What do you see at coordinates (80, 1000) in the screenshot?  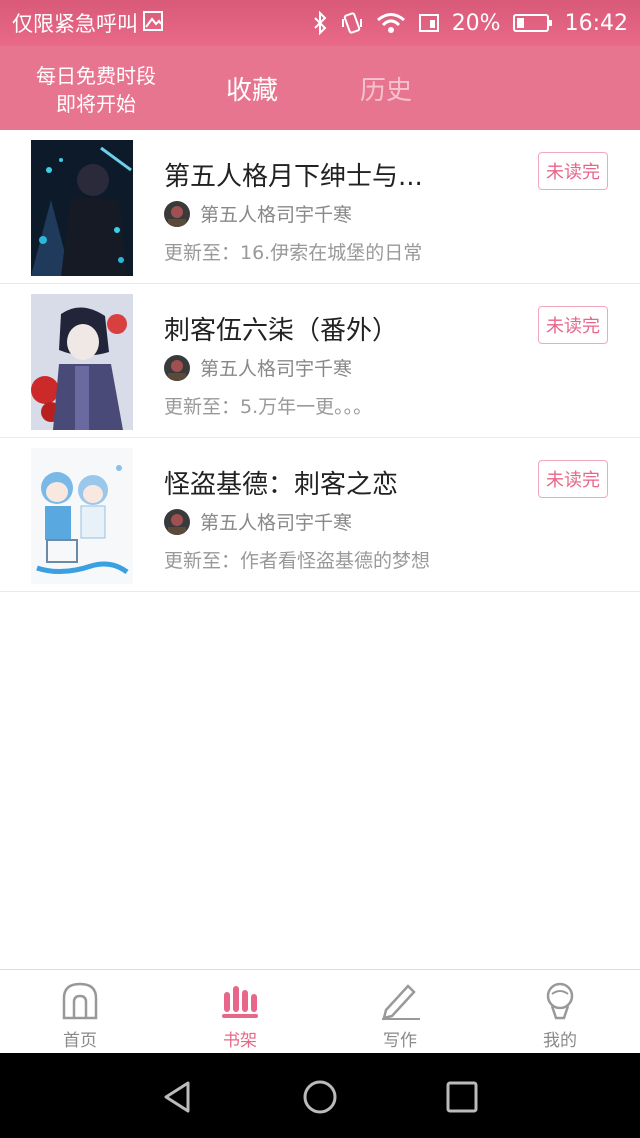 I see `home-icon` at bounding box center [80, 1000].